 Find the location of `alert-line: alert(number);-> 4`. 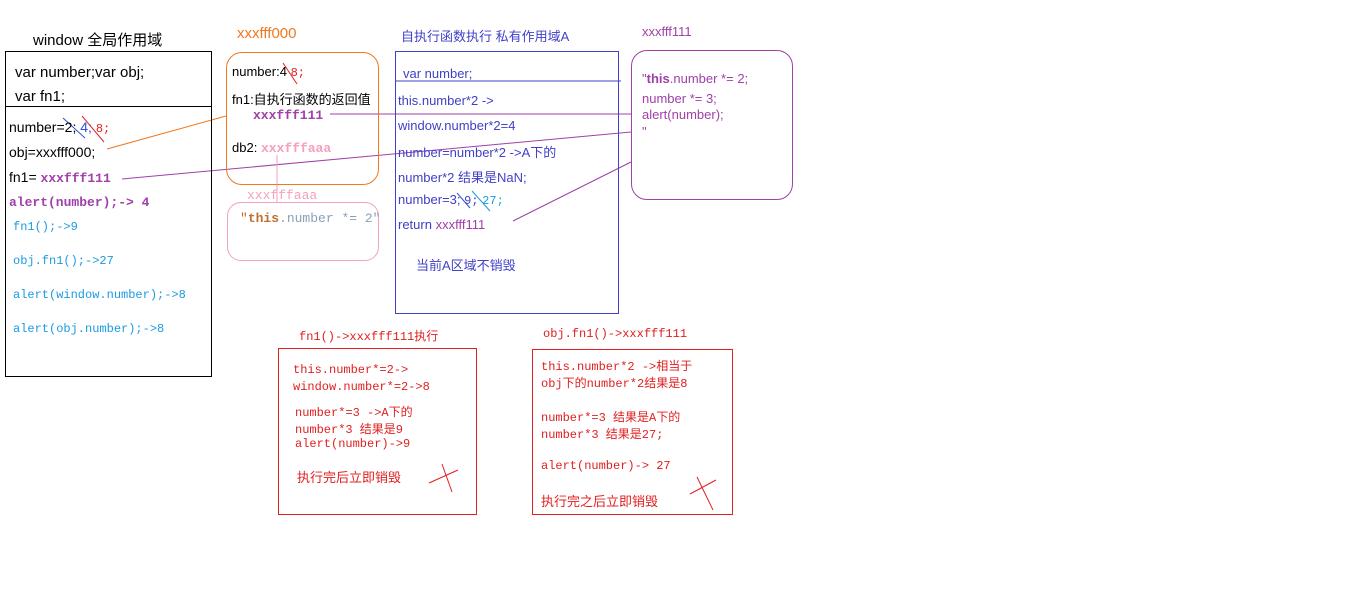

alert-line: alert(number);-> 4 is located at coordinates (79, 202).